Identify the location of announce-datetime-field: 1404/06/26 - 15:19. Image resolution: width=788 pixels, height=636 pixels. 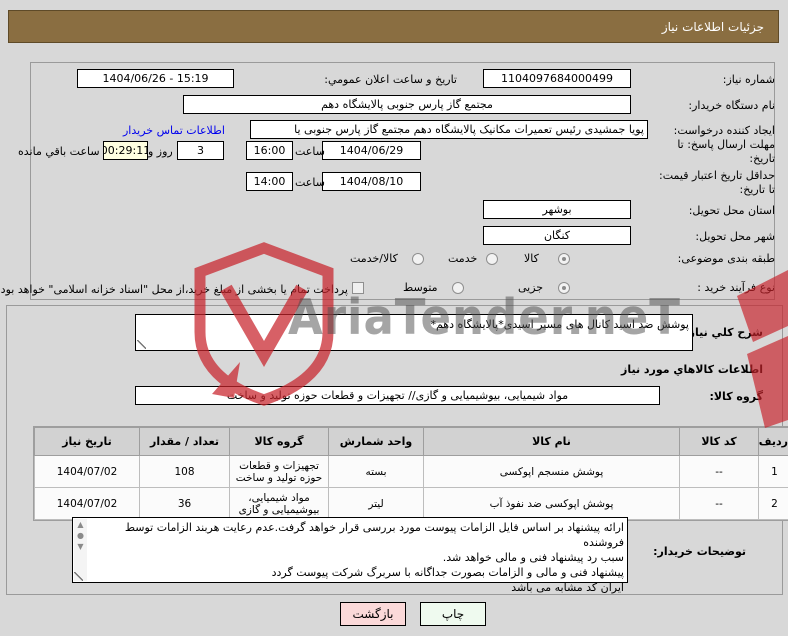
(155, 78).